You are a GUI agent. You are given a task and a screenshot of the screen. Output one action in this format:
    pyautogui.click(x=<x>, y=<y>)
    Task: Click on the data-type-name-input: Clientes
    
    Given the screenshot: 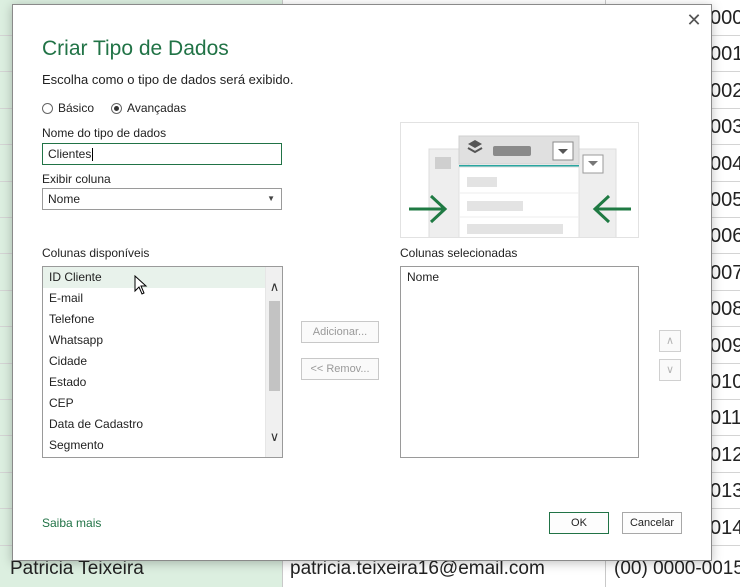 What is the action you would take?
    pyautogui.click(x=162, y=154)
    